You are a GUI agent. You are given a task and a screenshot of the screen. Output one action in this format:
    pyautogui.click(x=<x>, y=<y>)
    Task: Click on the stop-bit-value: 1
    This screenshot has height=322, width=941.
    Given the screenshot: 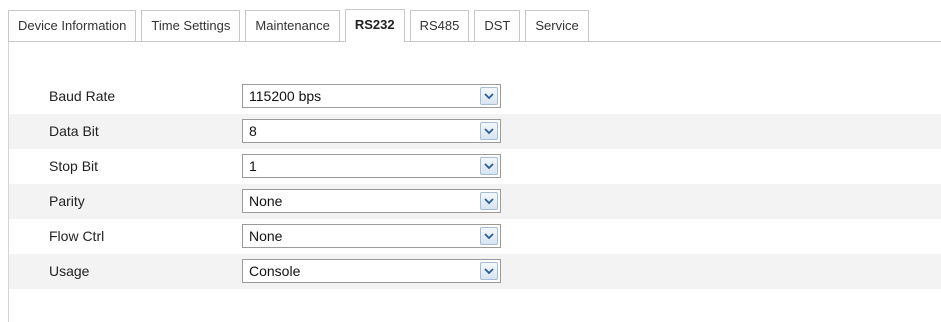 What is the action you would take?
    pyautogui.click(x=253, y=166)
    